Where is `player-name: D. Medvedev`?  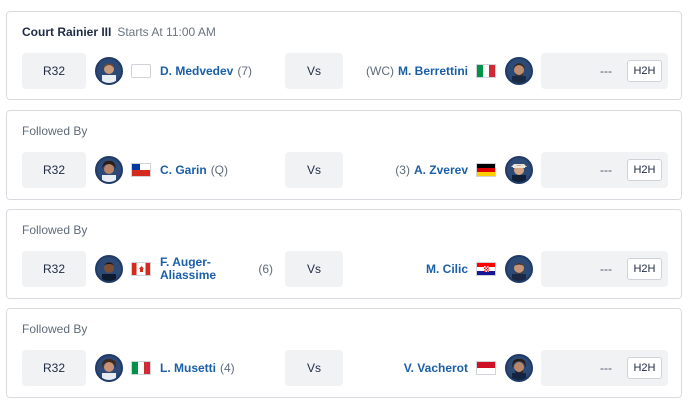
player-name: D. Medvedev is located at coordinates (196, 71).